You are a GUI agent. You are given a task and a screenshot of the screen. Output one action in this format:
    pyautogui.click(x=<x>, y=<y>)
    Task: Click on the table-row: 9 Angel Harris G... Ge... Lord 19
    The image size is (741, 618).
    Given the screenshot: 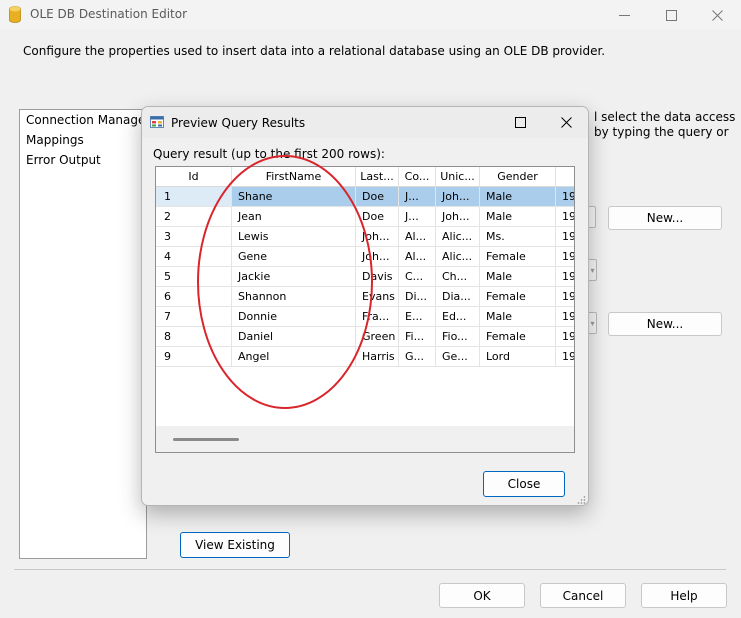 What is the action you would take?
    pyautogui.click(x=365, y=357)
    